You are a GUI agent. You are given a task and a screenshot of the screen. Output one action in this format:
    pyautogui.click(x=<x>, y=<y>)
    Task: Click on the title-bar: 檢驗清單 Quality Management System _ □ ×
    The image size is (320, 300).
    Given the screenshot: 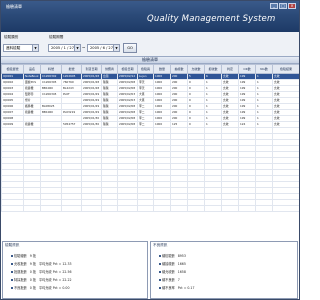 What is the action you would take?
    pyautogui.click(x=150, y=16)
    